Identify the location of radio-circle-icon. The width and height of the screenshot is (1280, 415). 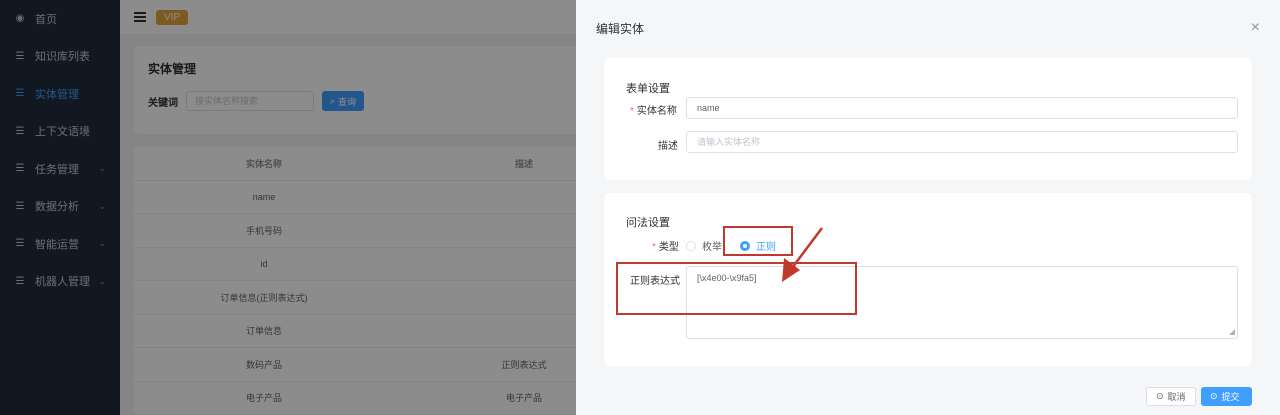
(691, 245).